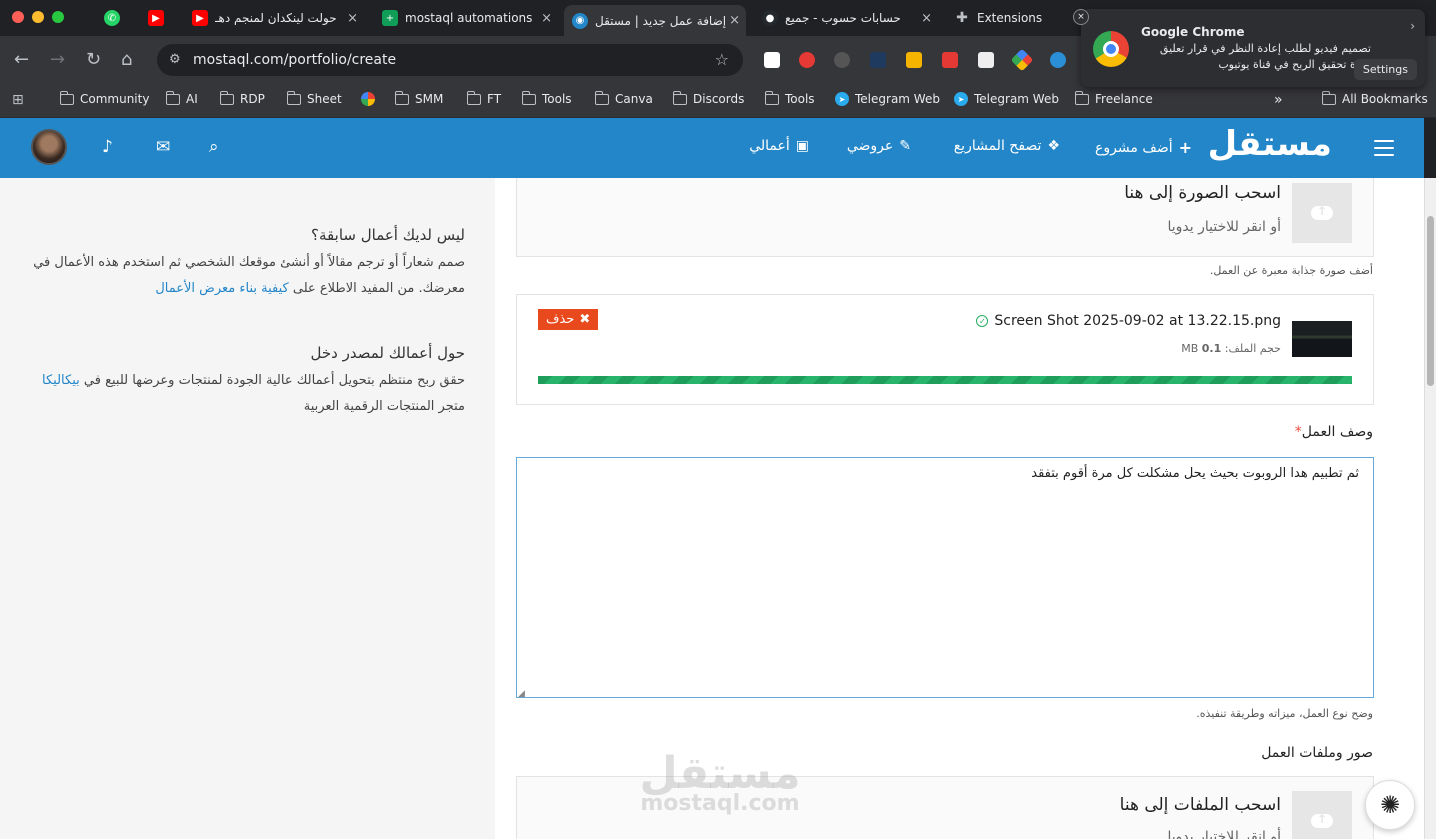  I want to click on more-bookmarks-icon: », so click(1278, 100).